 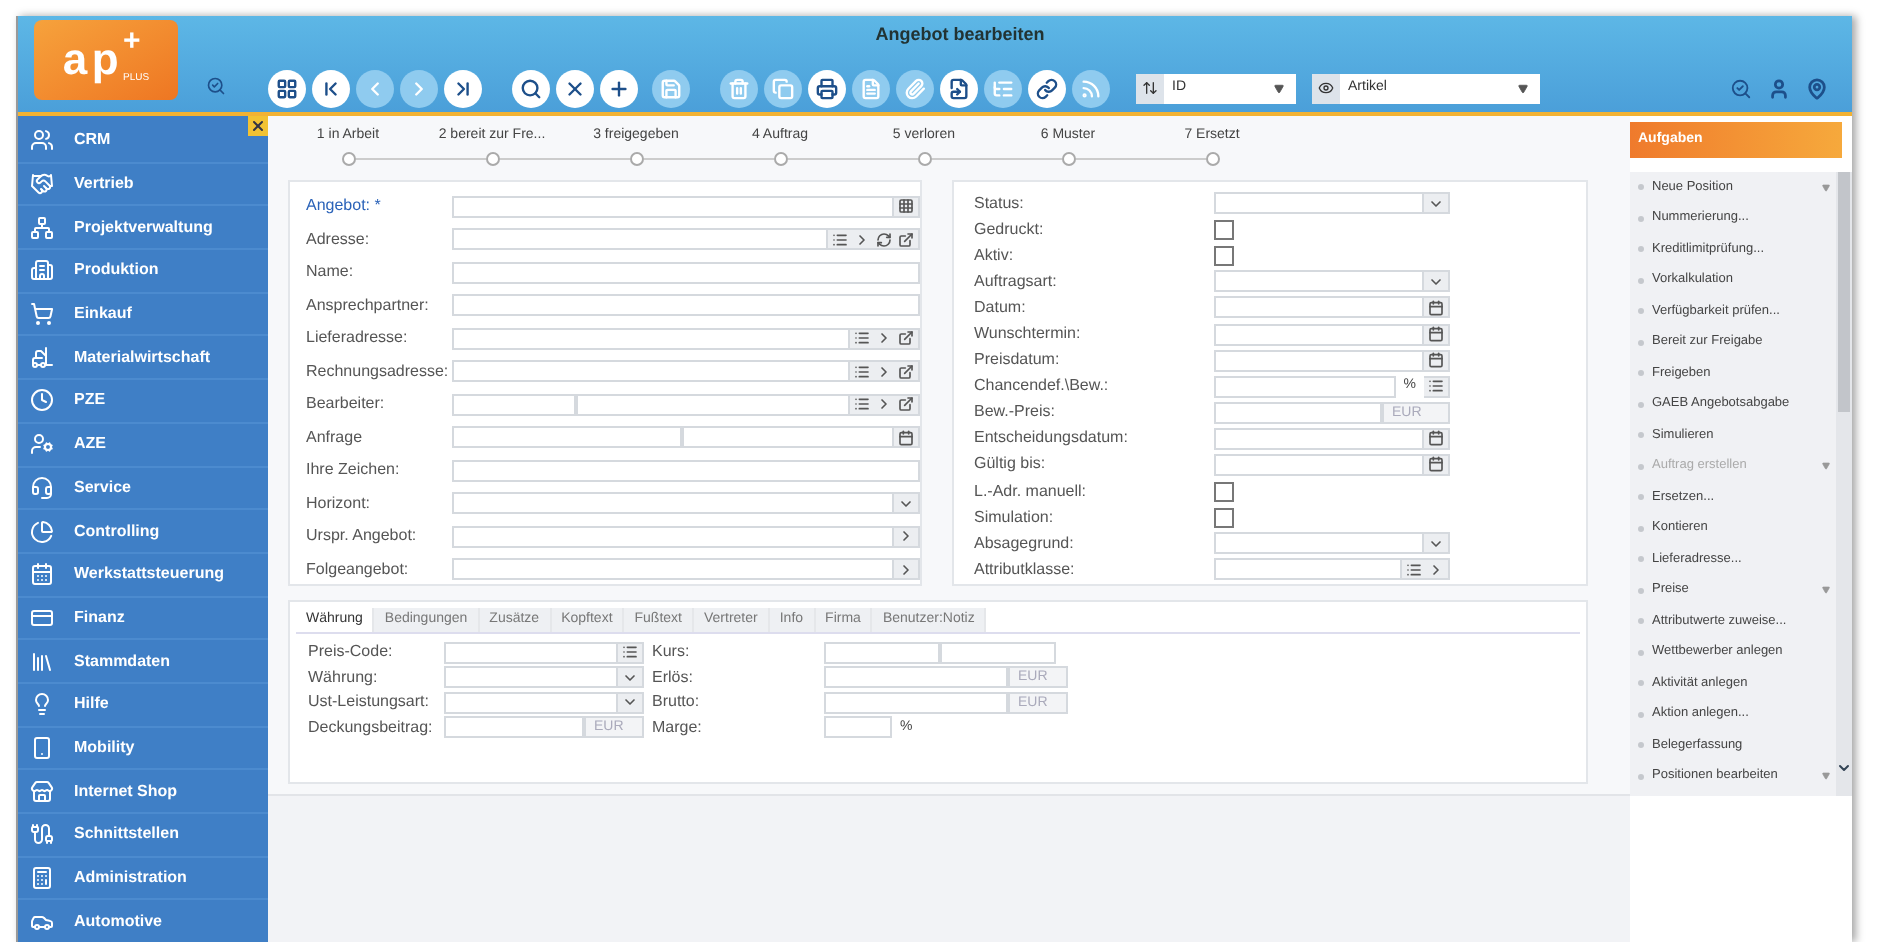 I want to click on field-label: Horizont:, so click(x=339, y=503).